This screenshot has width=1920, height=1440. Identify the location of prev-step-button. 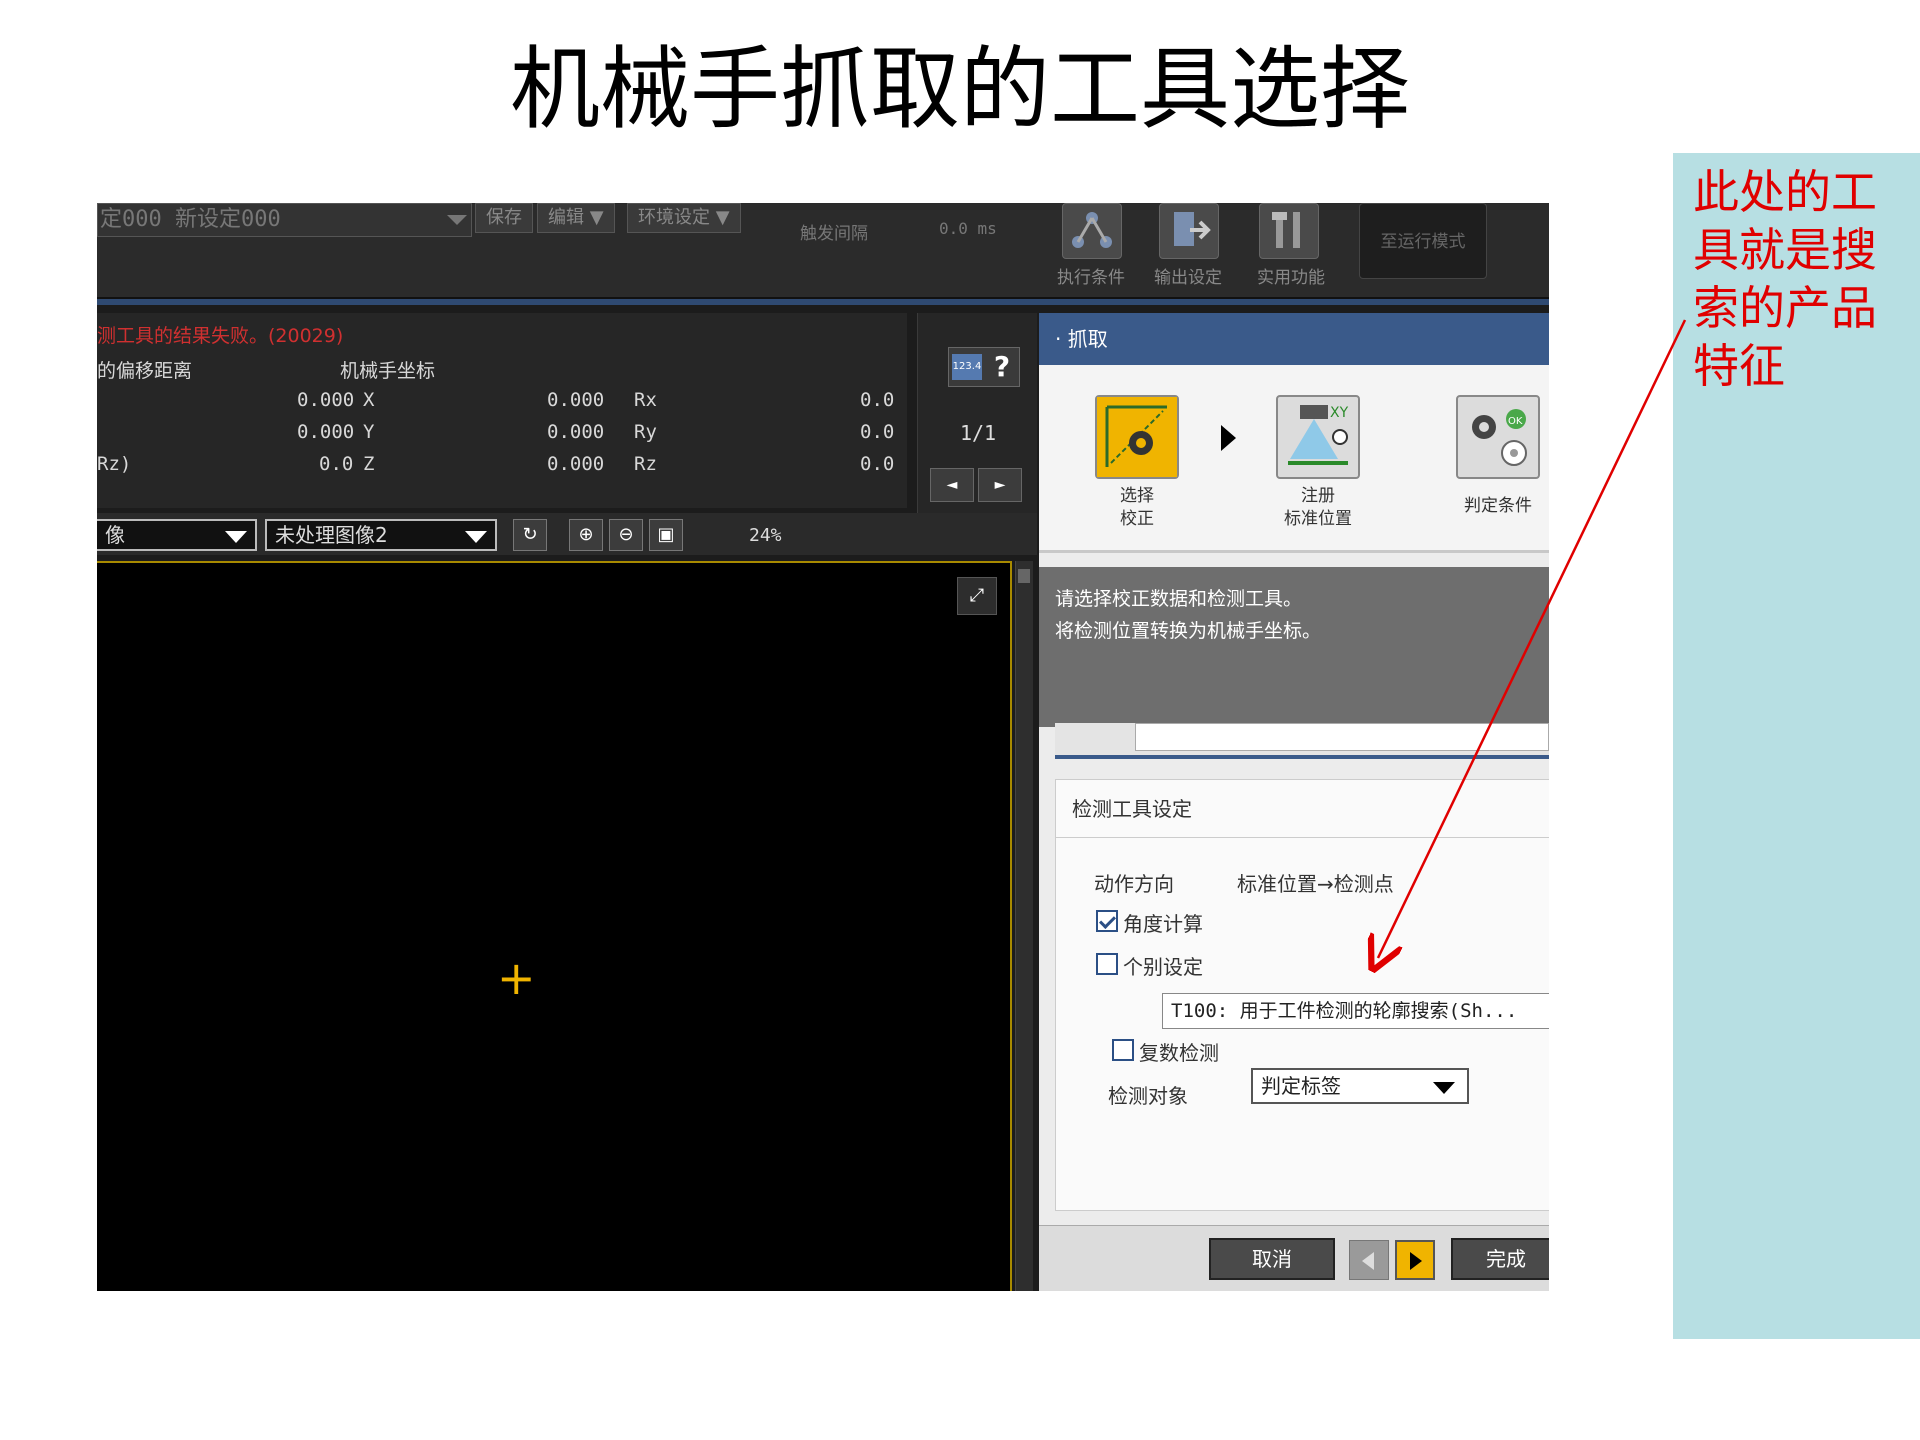
(1369, 1260).